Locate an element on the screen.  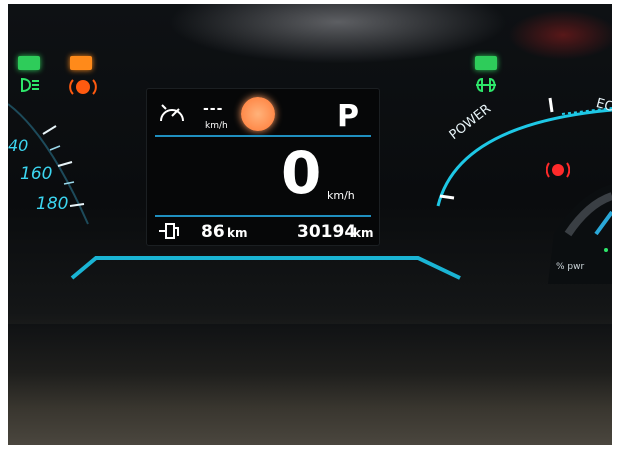
speed-tick-160: 160 is located at coordinates (36, 174).